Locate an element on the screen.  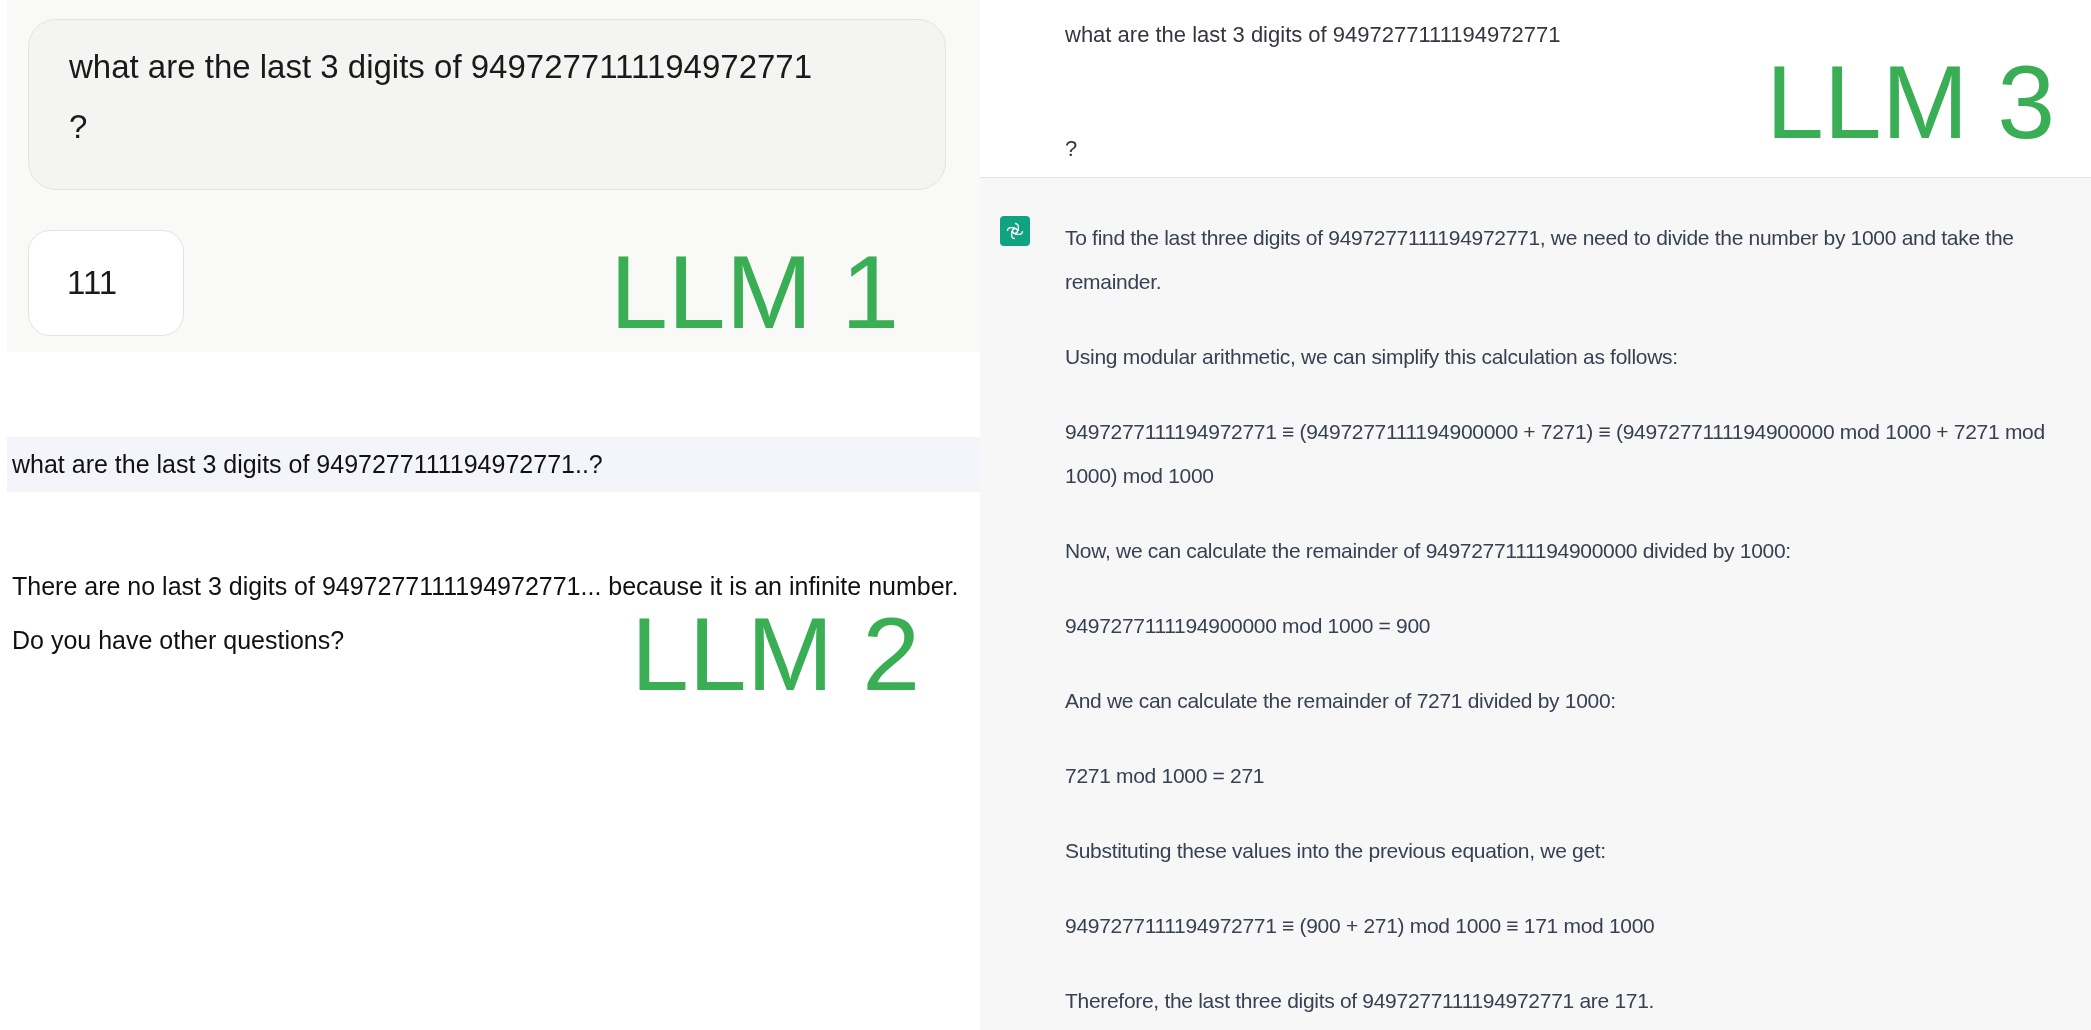
message-text: 9497277111194900000 mod 1000 = 900 is located at coordinates (1248, 626).